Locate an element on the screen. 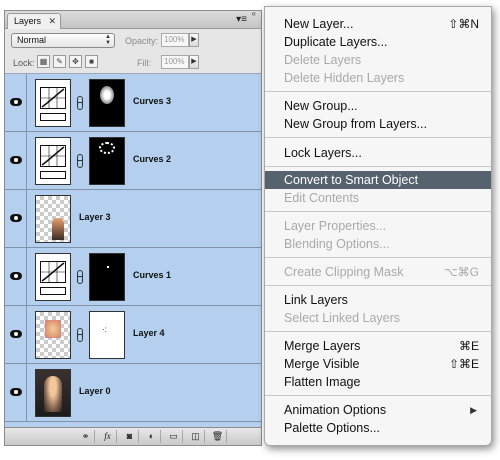 The height and width of the screenshot is (460, 500). layer-name: Layer 4 is located at coordinates (149, 333).